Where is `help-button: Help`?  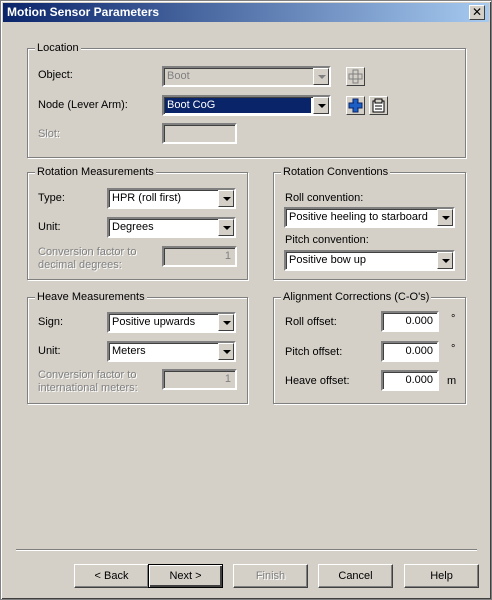 help-button: Help is located at coordinates (441, 576).